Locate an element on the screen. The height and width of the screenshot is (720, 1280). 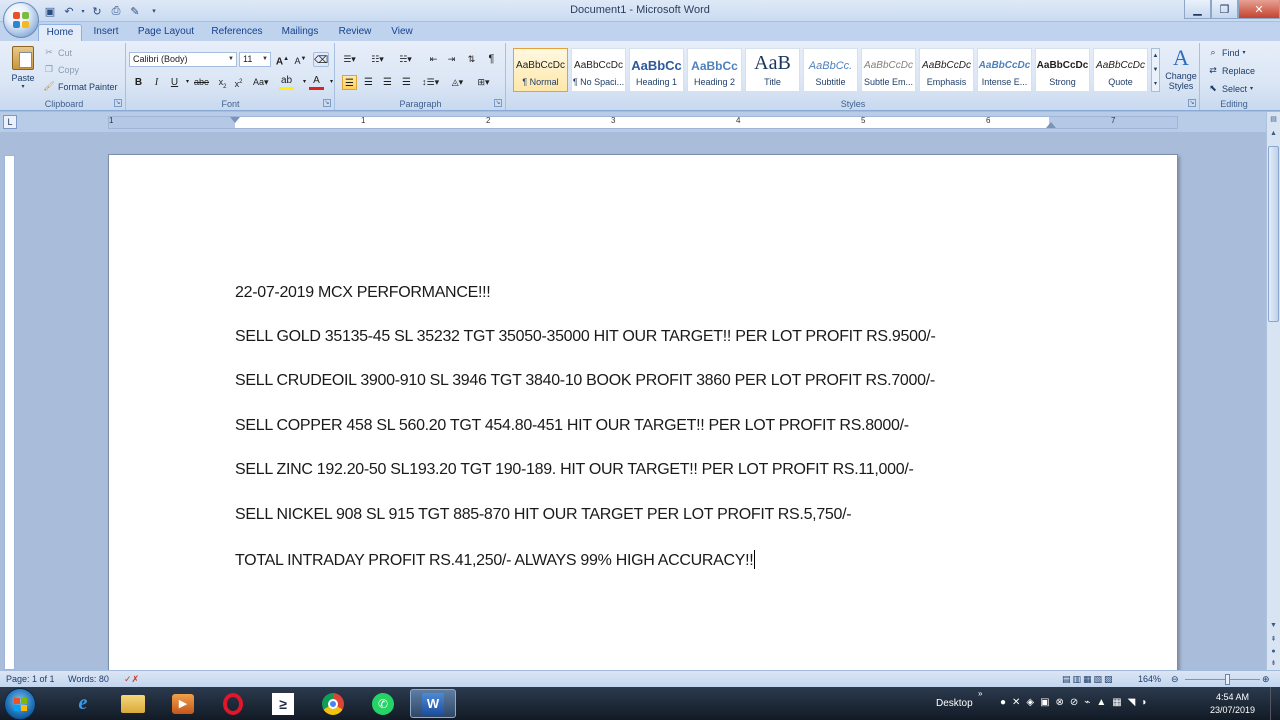
tab-page-layout: Page Layout is located at coordinates (166, 32).